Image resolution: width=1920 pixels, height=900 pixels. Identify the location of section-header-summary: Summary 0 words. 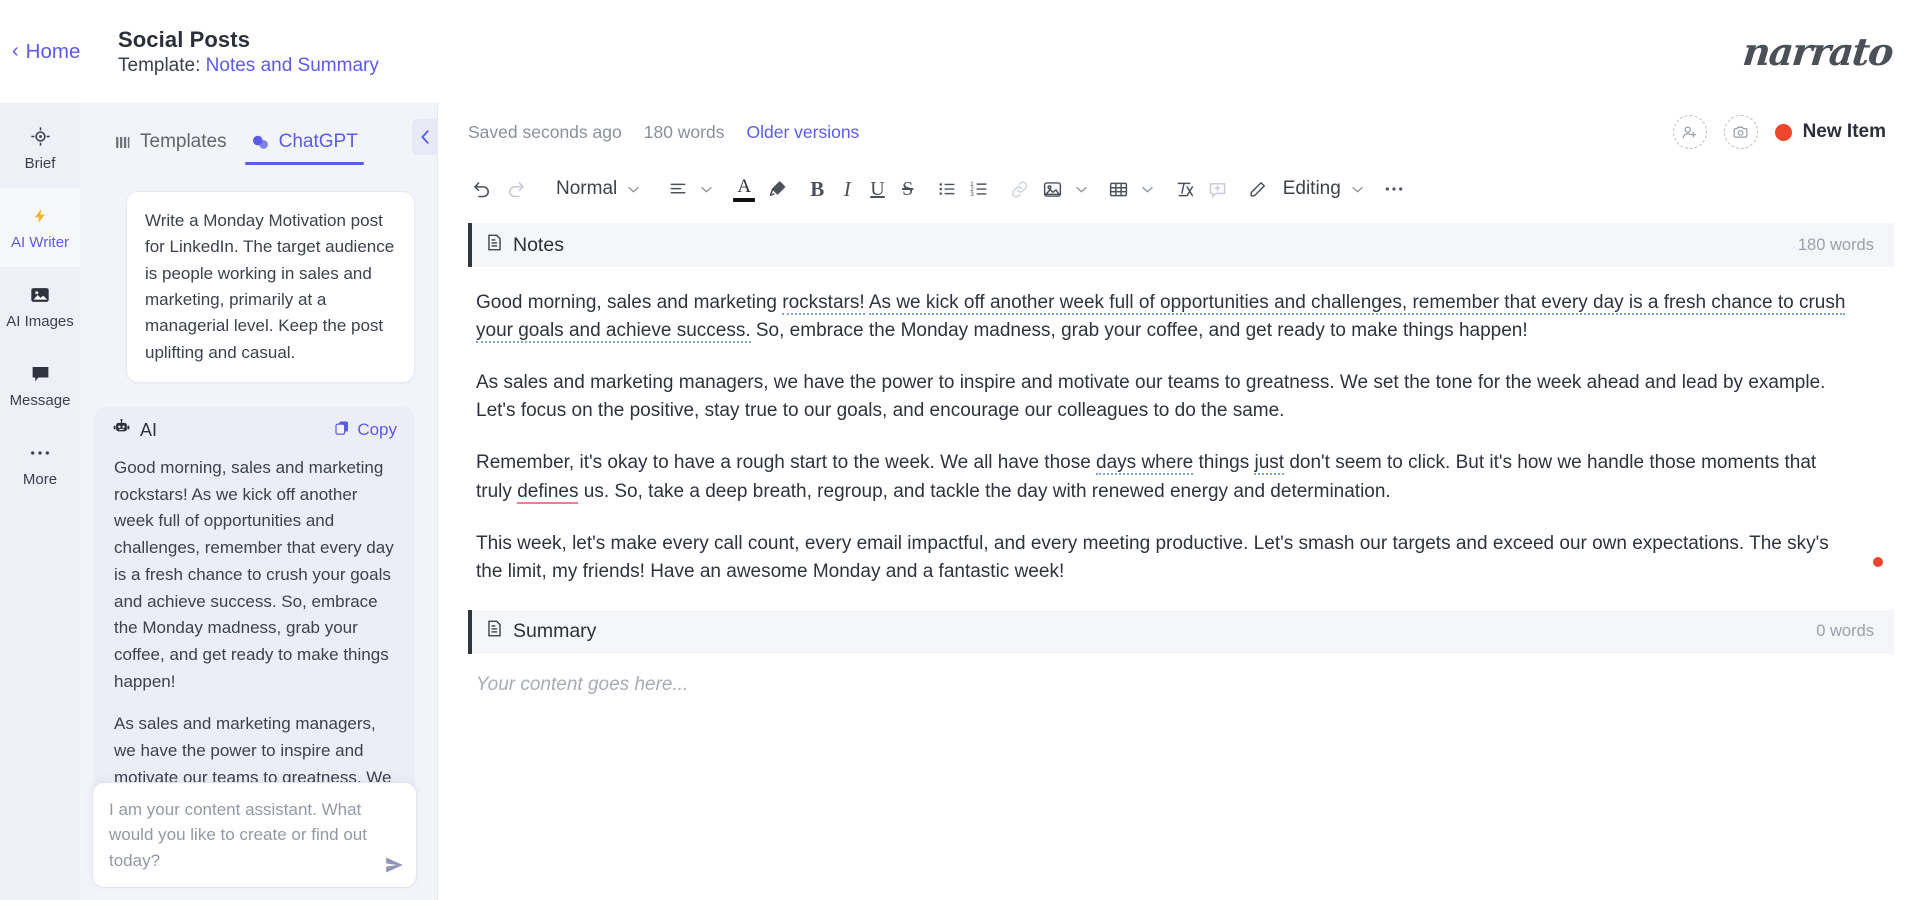
(1181, 631).